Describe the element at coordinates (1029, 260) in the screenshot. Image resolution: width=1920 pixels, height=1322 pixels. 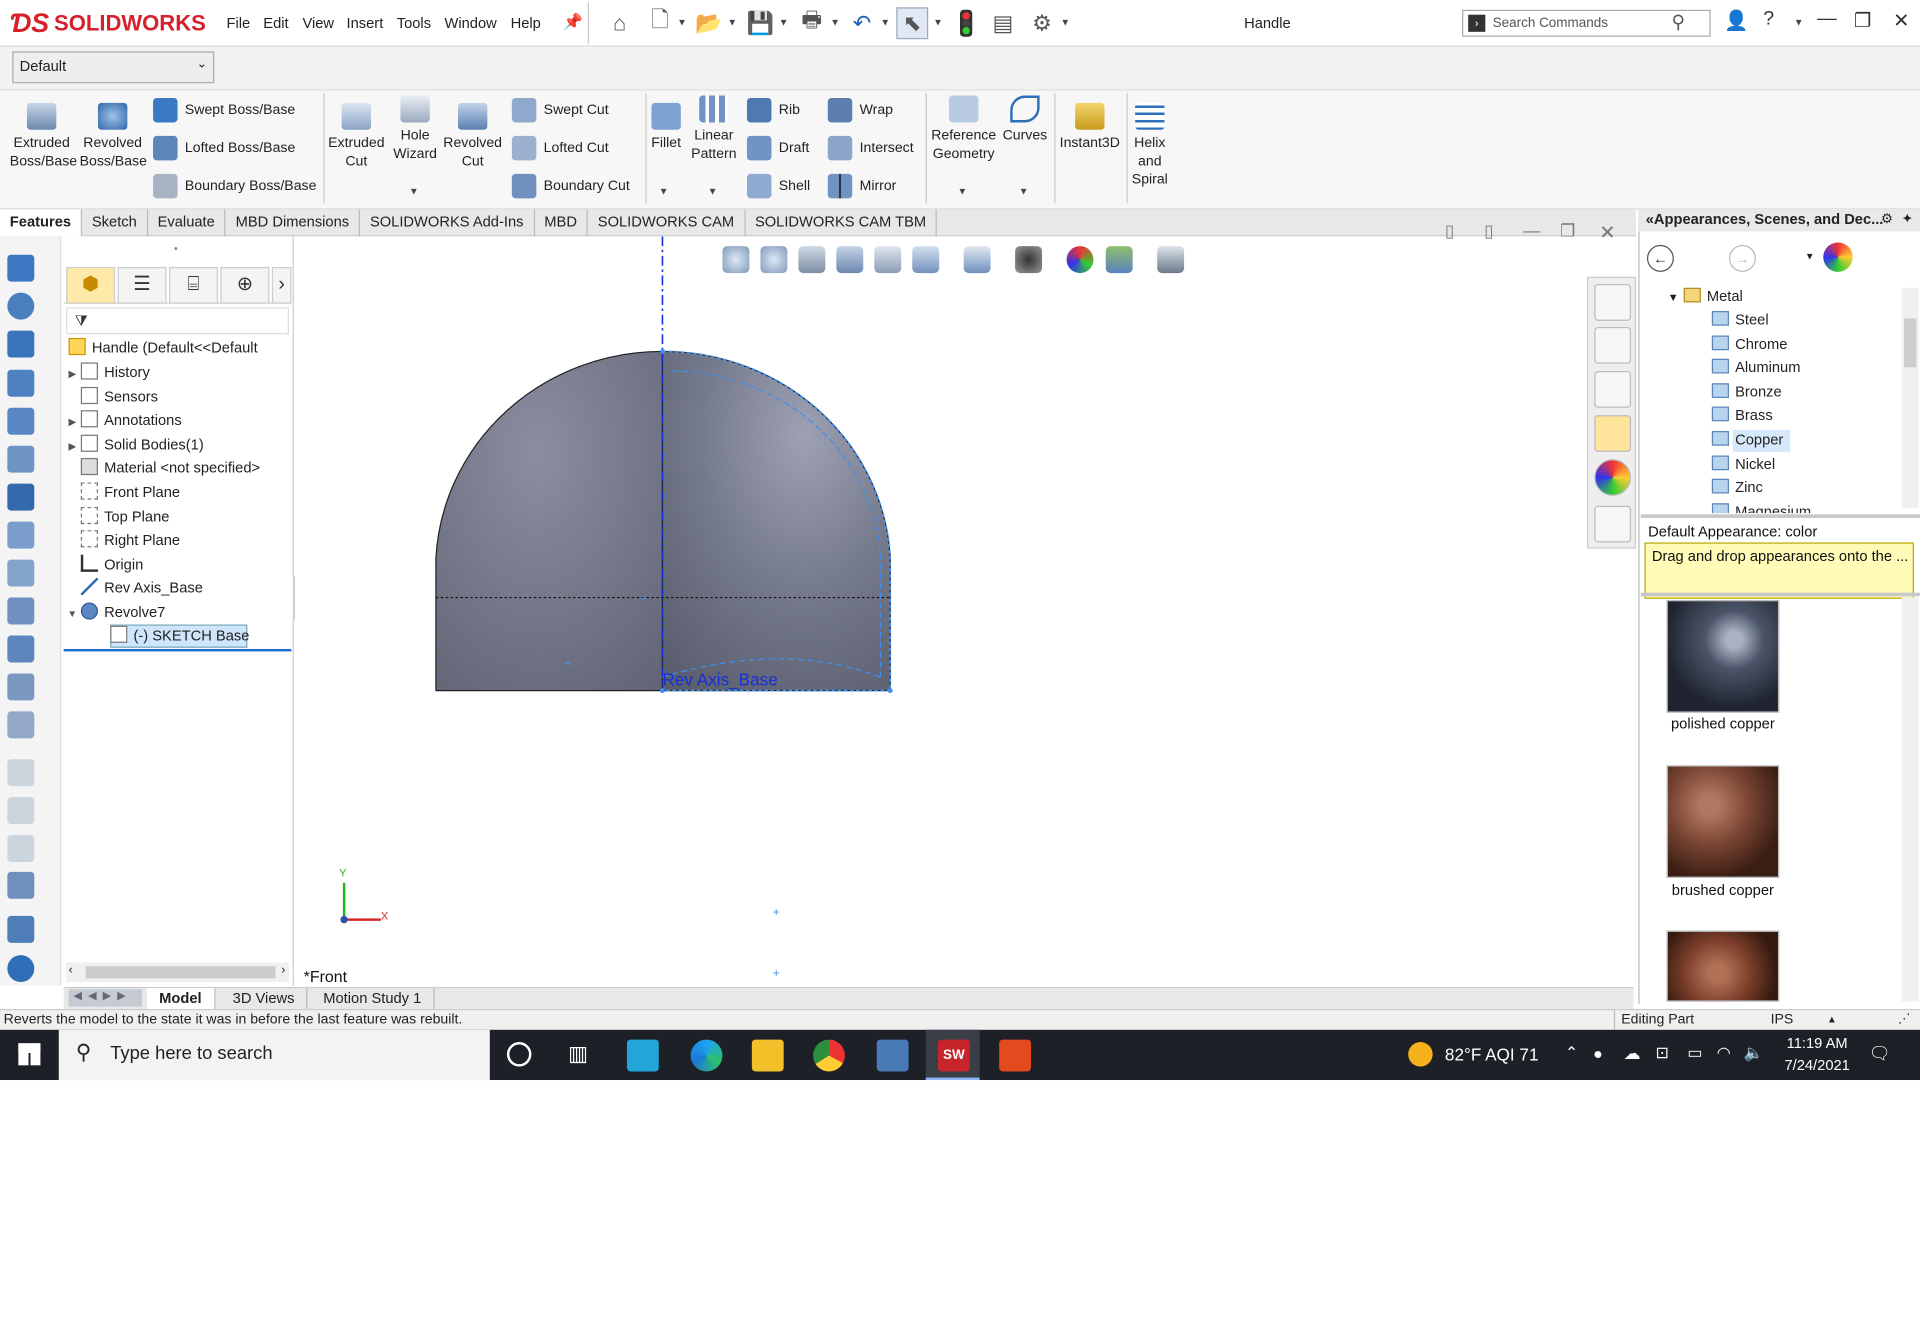
I see `hide-show-items-icon` at that location.